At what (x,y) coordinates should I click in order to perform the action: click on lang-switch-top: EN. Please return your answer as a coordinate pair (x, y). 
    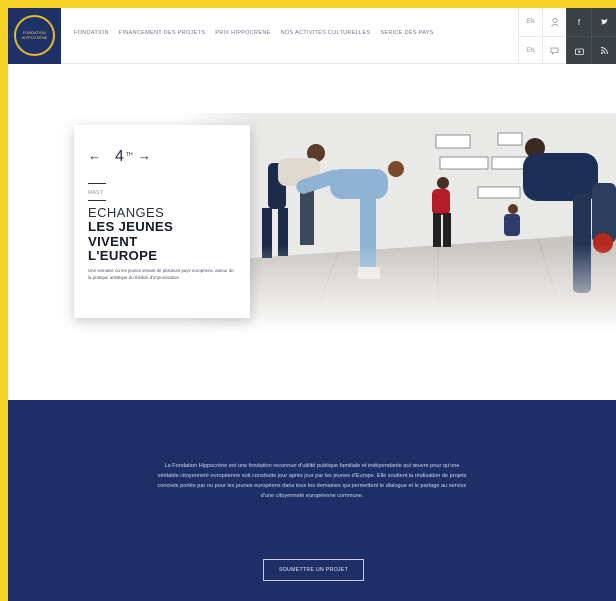
    Looking at the image, I should click on (530, 22).